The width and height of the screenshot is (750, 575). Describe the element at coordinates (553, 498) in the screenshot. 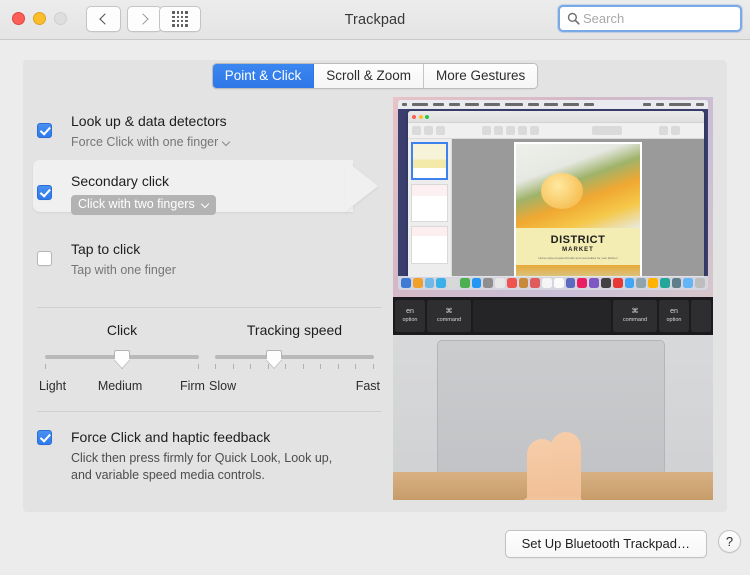

I see `demo-hand` at that location.